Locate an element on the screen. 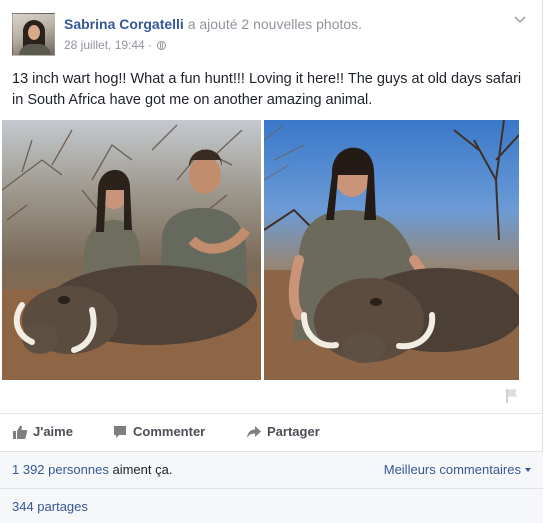 Image resolution: width=545 pixels, height=523 pixels. globe-icon is located at coordinates (162, 45).